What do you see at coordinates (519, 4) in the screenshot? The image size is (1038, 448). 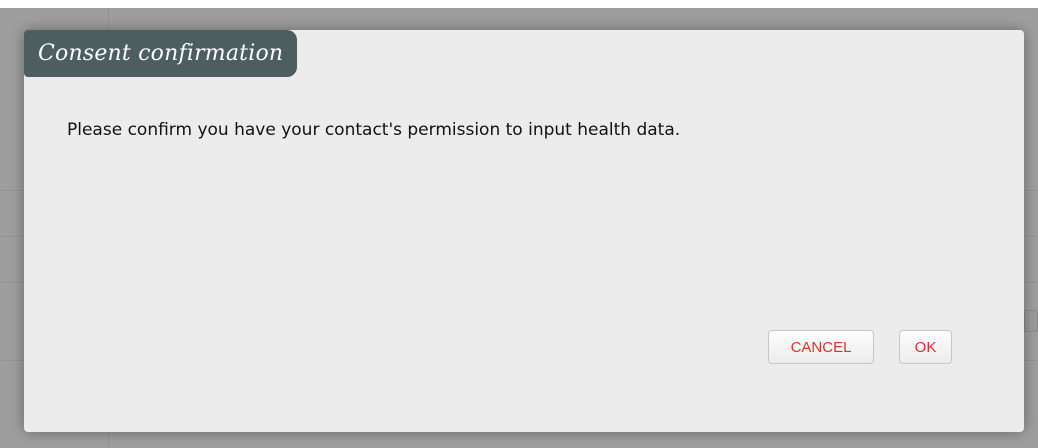 I see `top-strip` at bounding box center [519, 4].